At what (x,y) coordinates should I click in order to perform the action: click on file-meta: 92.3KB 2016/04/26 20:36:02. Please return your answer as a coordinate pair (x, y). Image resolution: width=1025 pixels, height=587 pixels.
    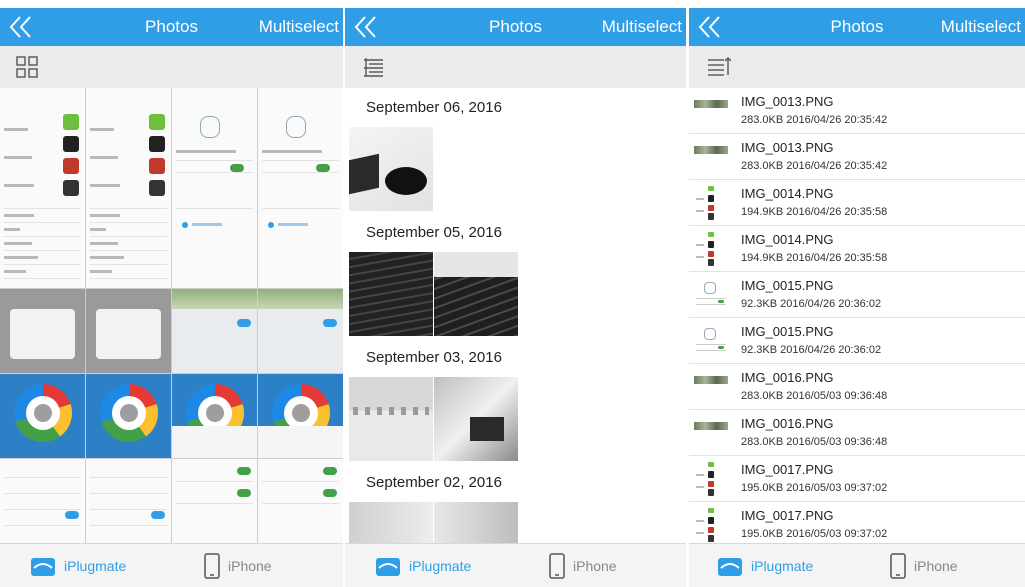
    Looking at the image, I should click on (811, 304).